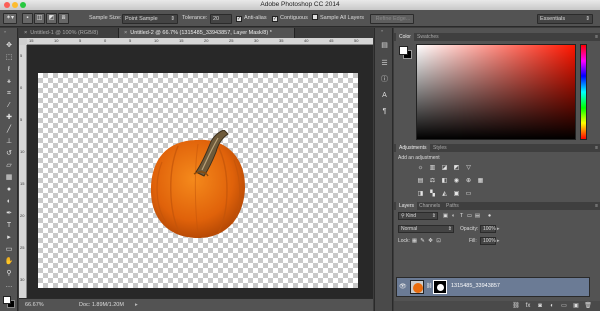 The width and height of the screenshot is (600, 311). I want to click on opacity-slider-arrow-icon: ▸, so click(498, 229).